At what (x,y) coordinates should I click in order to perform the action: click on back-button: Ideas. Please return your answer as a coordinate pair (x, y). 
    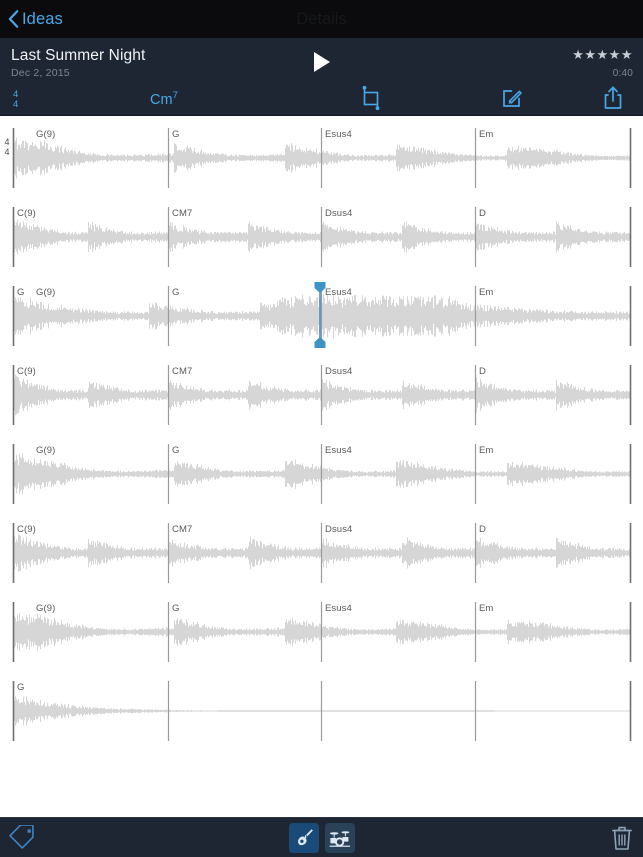
    Looking at the image, I should click on (35, 19).